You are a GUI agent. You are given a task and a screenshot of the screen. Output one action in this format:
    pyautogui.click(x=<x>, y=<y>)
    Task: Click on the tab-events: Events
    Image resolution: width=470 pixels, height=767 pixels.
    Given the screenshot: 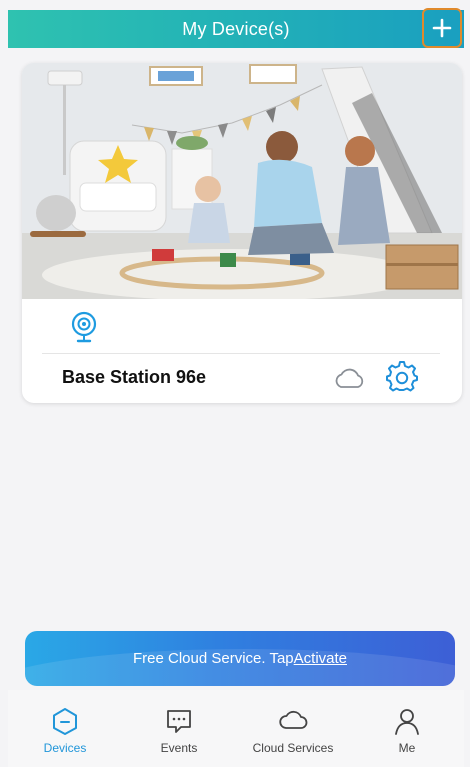 What is the action you would take?
    pyautogui.click(x=179, y=728)
    